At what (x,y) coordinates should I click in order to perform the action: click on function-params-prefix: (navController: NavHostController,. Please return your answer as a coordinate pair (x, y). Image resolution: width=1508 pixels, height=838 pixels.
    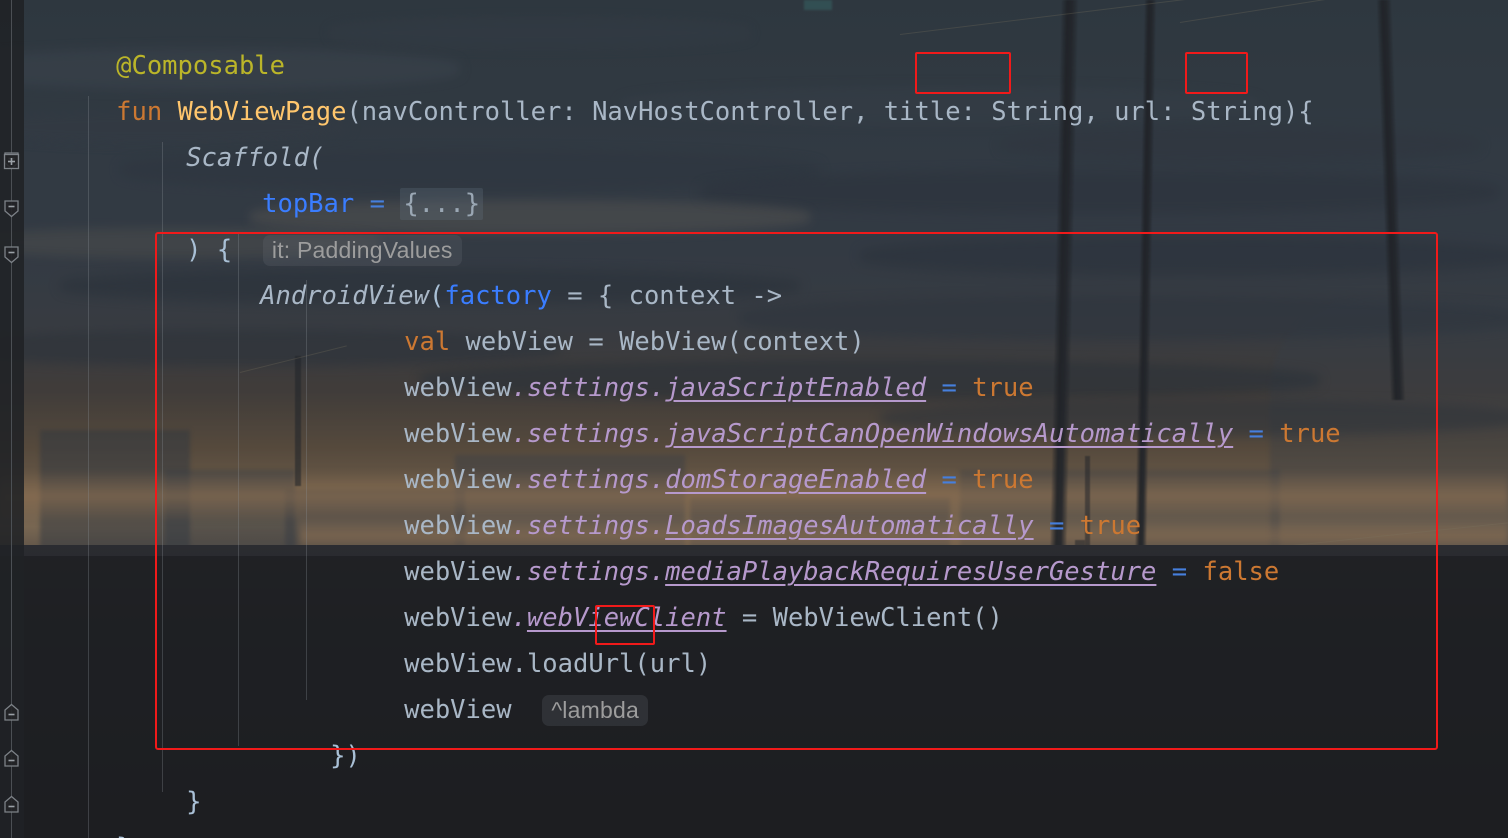
    Looking at the image, I should click on (615, 112).